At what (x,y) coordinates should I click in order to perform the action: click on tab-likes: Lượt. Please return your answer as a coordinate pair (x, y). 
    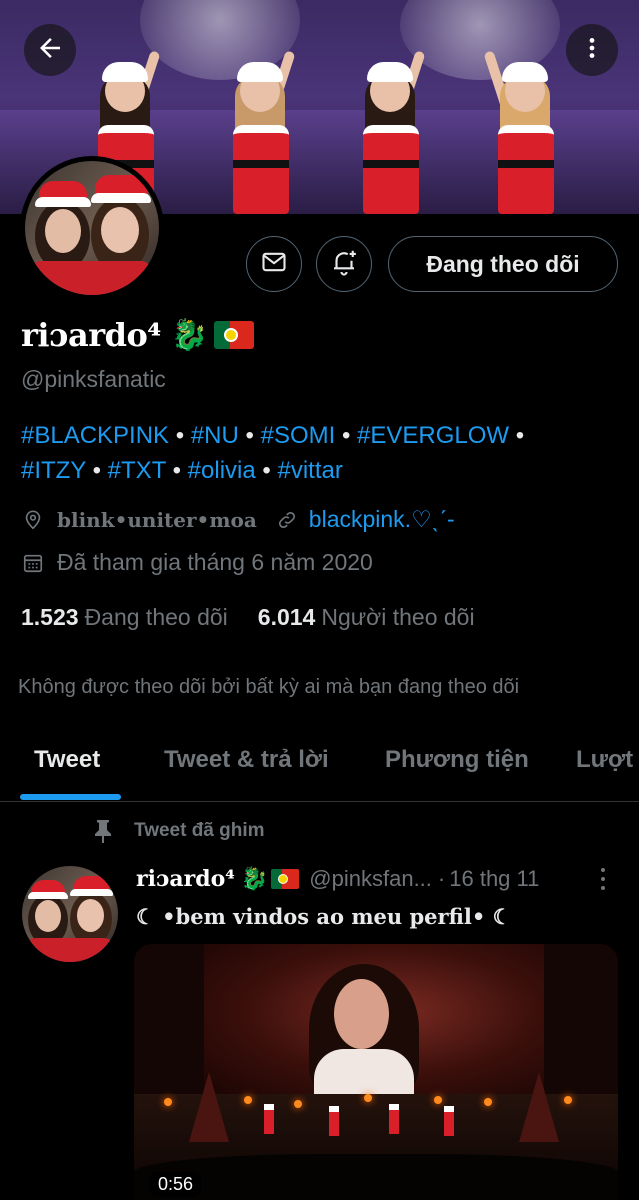
    Looking at the image, I should click on (604, 760).